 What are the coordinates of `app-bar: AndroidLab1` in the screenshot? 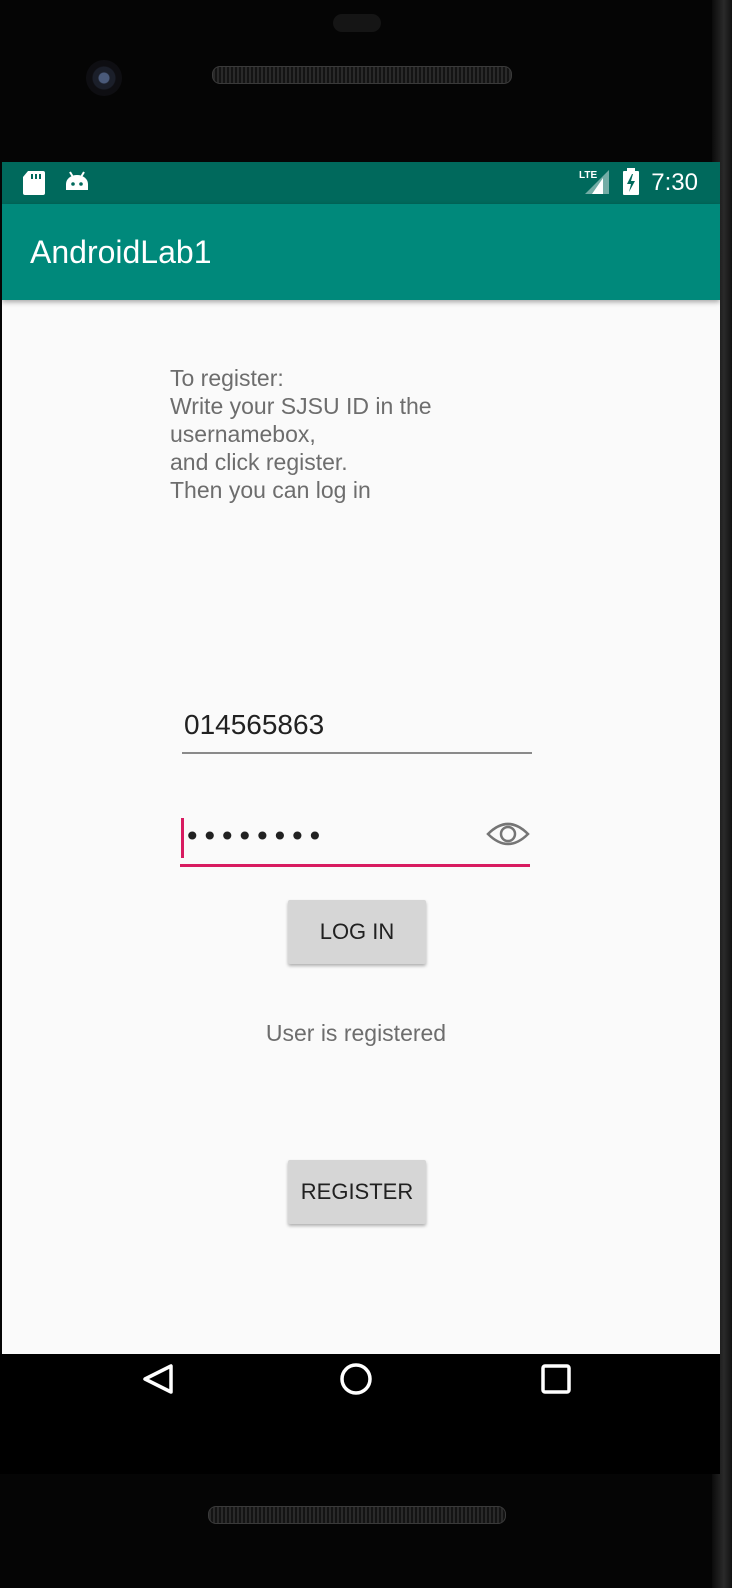 It's located at (361, 252).